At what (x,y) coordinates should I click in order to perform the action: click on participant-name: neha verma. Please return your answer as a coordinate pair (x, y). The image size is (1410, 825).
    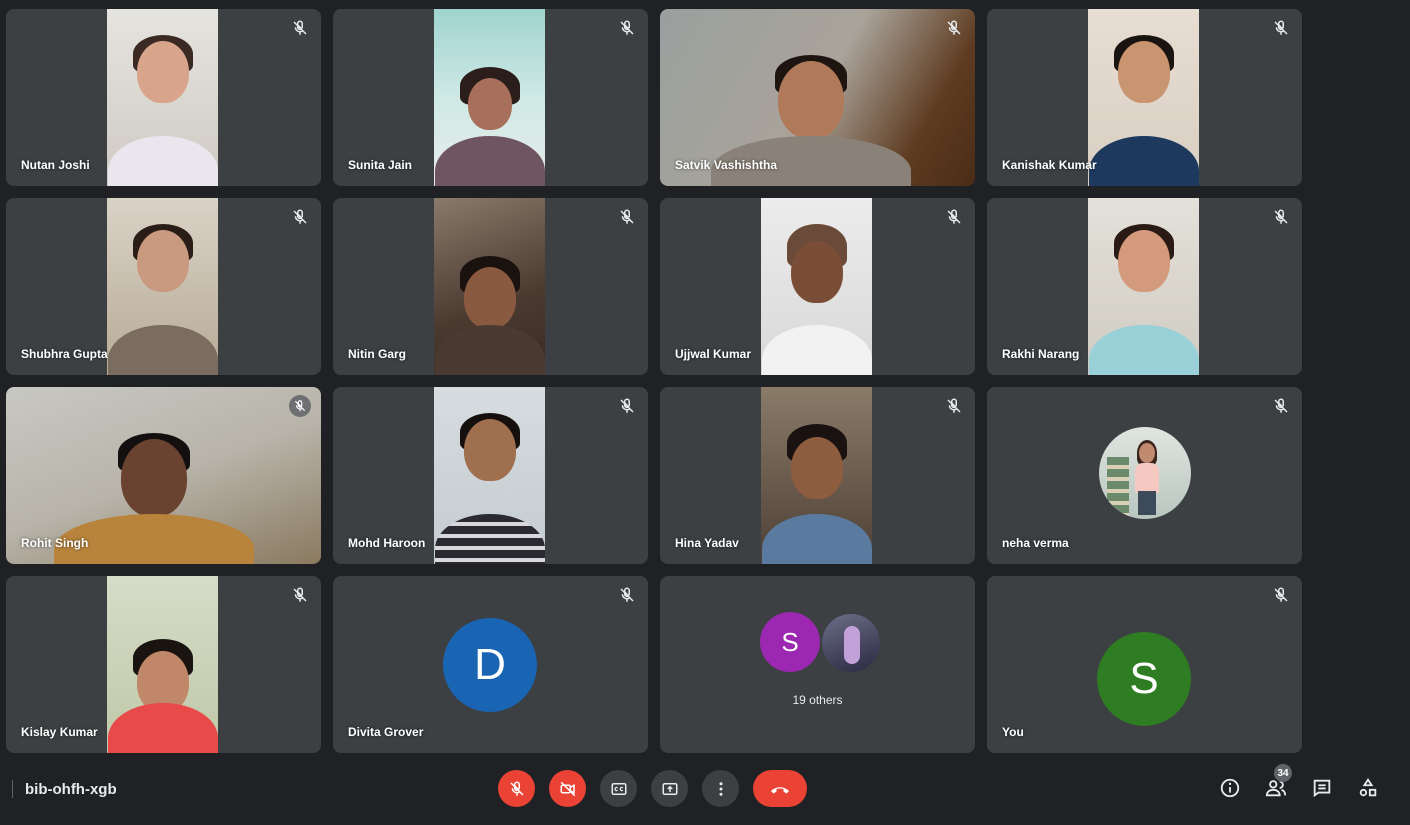
    Looking at the image, I should click on (1035, 543).